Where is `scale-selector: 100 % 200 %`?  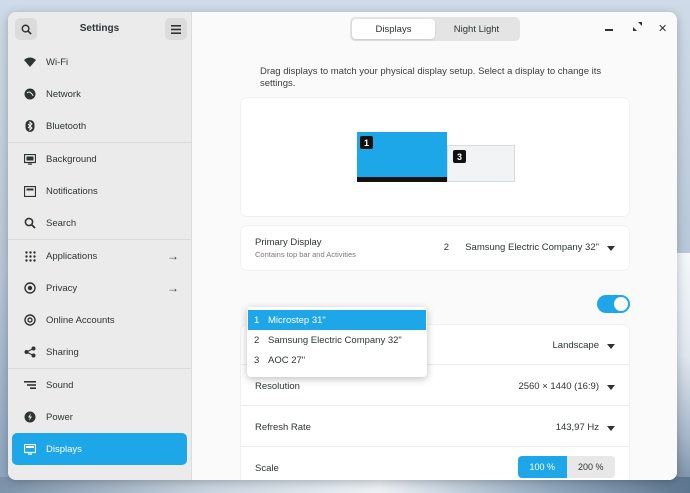
scale-selector: 100 % 200 % is located at coordinates (566, 467).